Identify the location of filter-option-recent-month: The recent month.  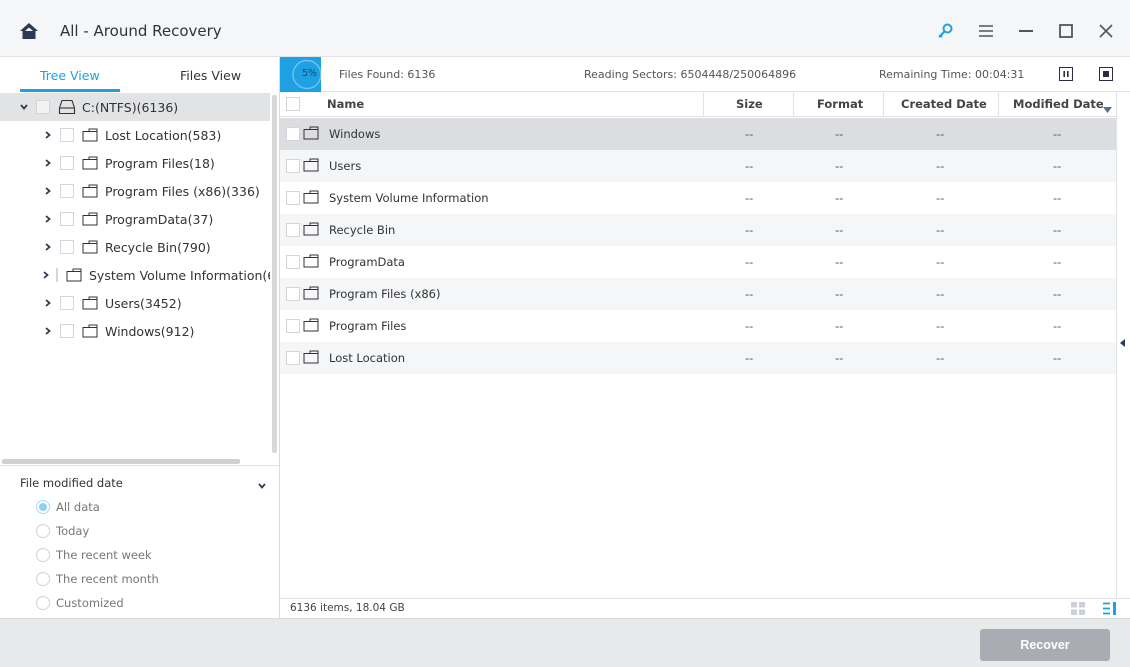
(97, 579).